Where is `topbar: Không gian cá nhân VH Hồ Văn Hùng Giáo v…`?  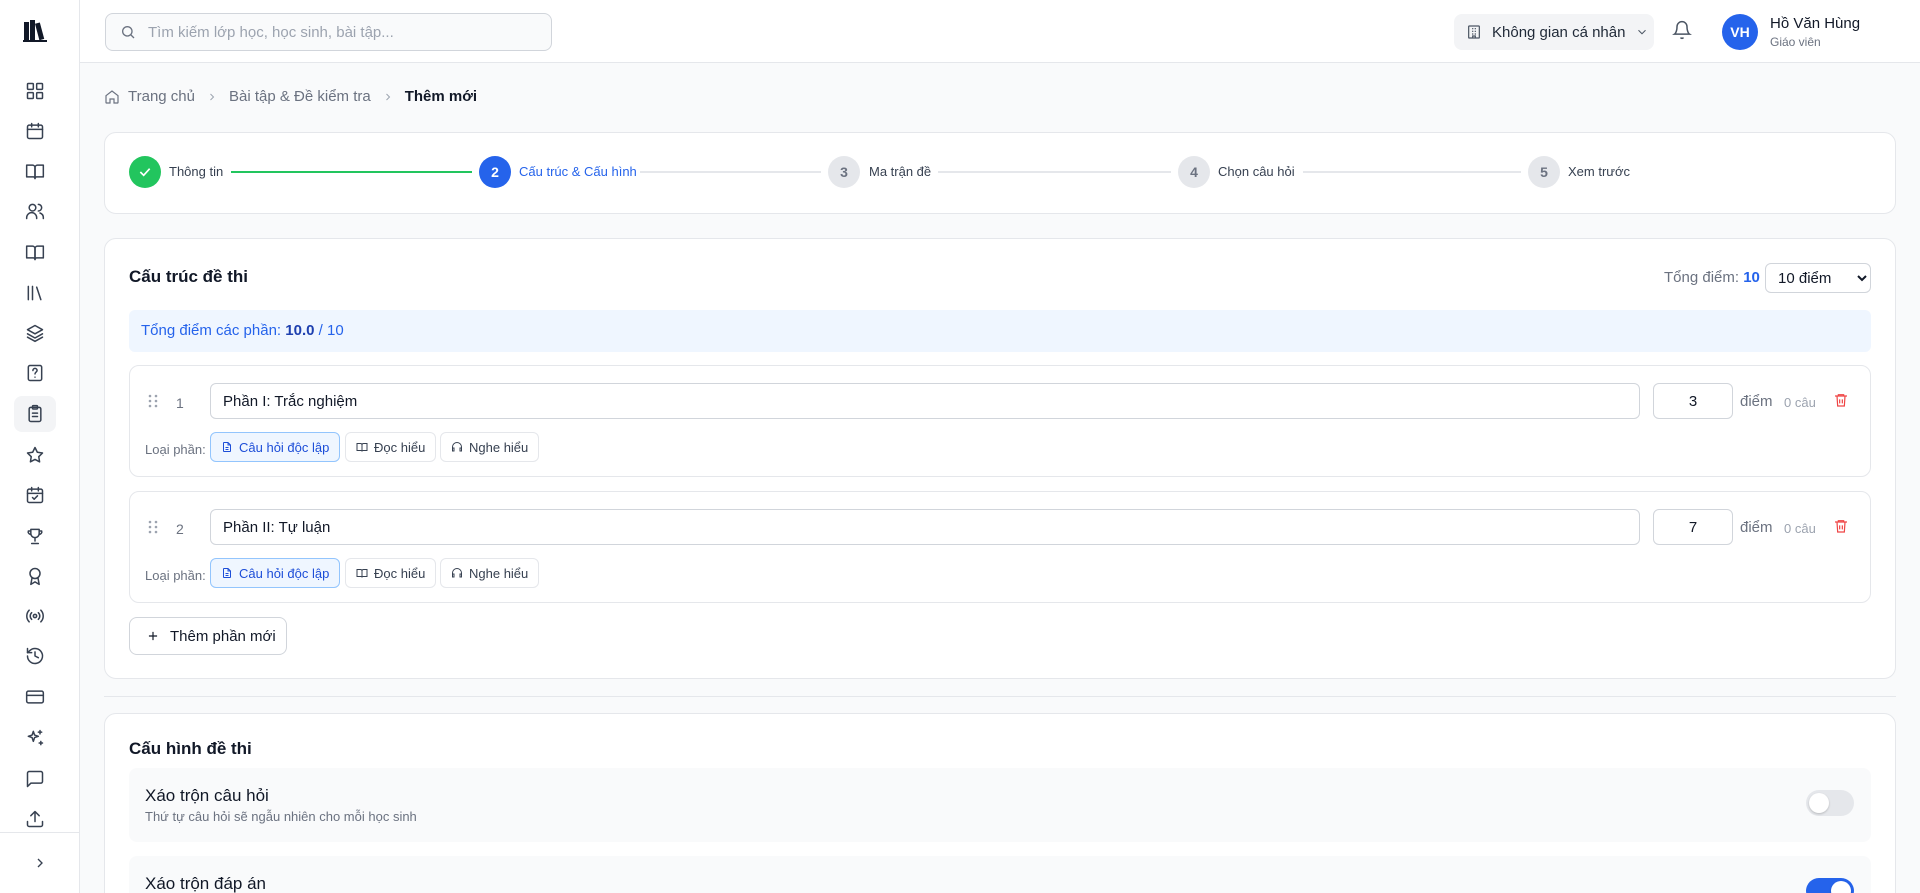
topbar: Không gian cá nhân VH Hồ Văn Hùng Giáo v… is located at coordinates (1000, 31).